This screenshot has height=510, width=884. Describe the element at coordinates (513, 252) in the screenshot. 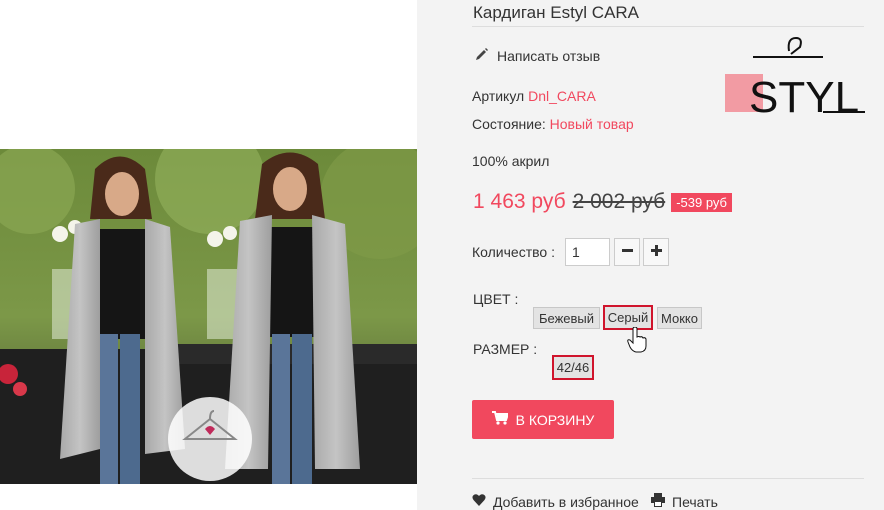

I see `quantity-label: Количество :` at that location.